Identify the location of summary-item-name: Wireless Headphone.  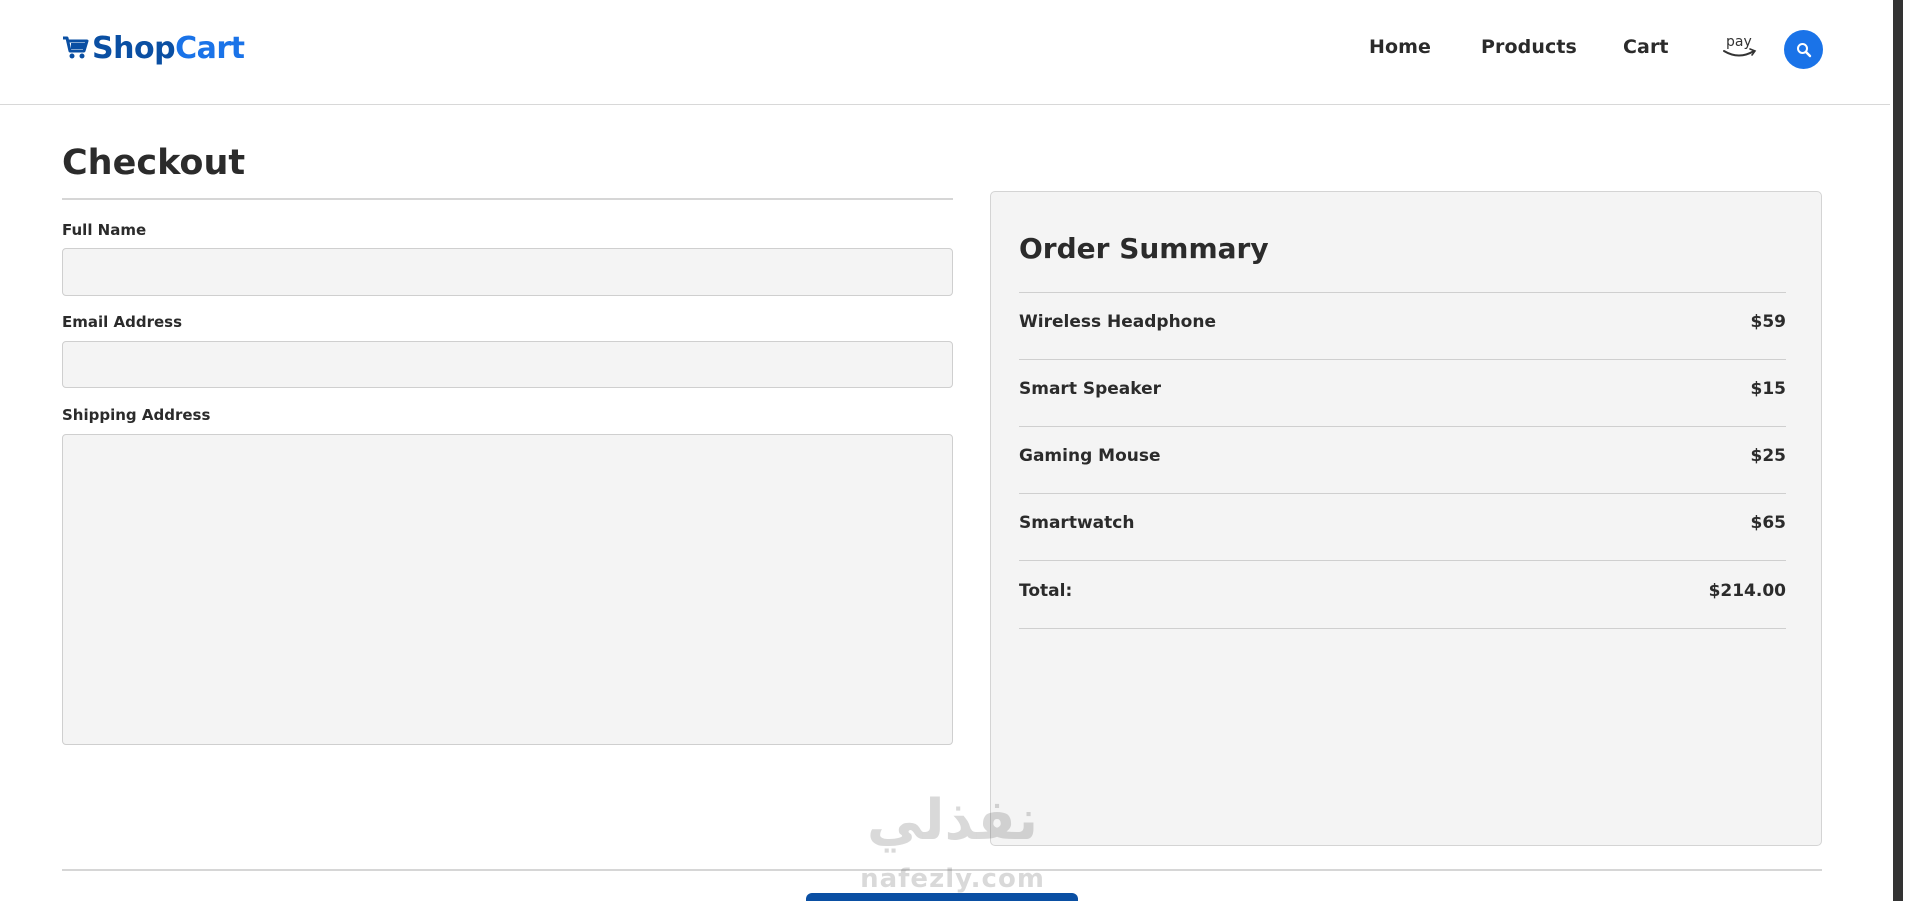
(1117, 322).